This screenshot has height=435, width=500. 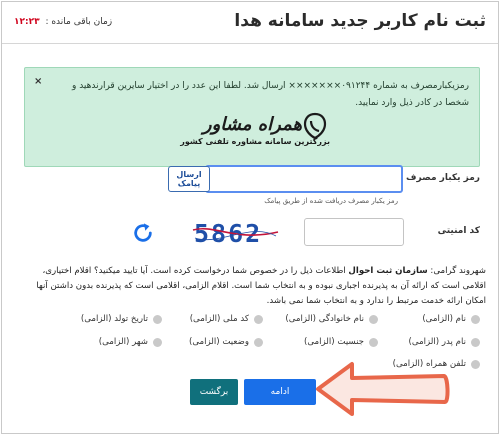 What do you see at coordinates (219, 342) in the screenshot?
I see `option-label: وضعیت (الزامی)` at bounding box center [219, 342].